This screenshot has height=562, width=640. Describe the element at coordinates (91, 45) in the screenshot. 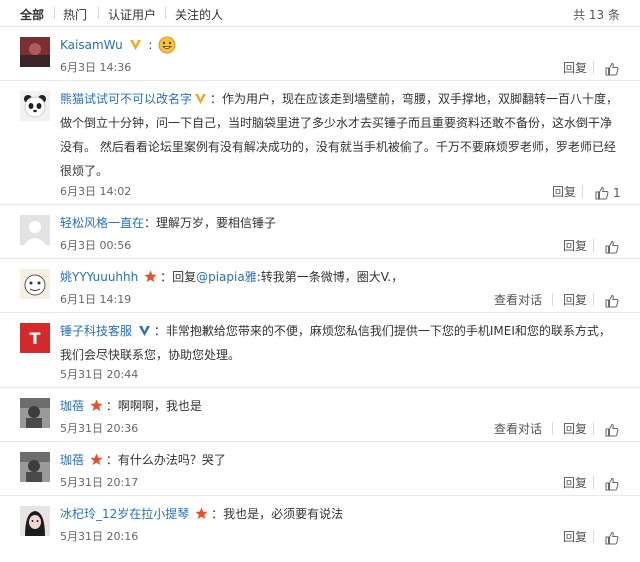

I see `username: KaisamWu` at that location.